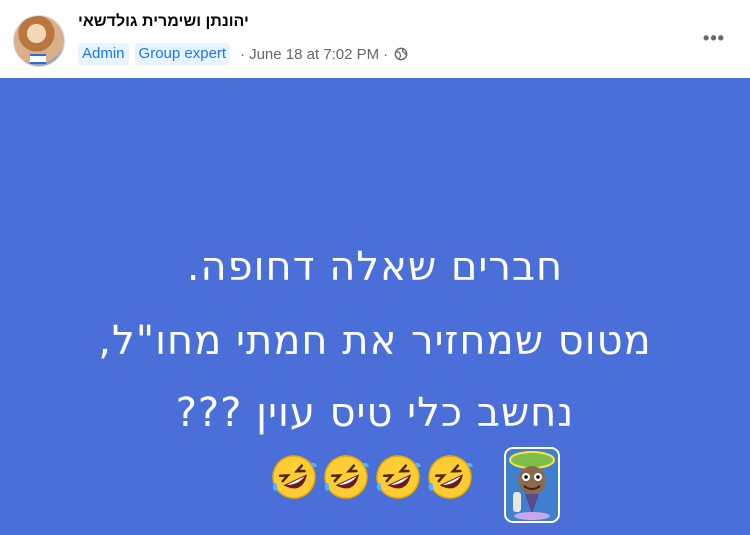 This screenshot has width=750, height=535. Describe the element at coordinates (375, 341) in the screenshot. I see `post-text-line: מטוס שמחזיר את חמתי מחו"ל,` at that location.